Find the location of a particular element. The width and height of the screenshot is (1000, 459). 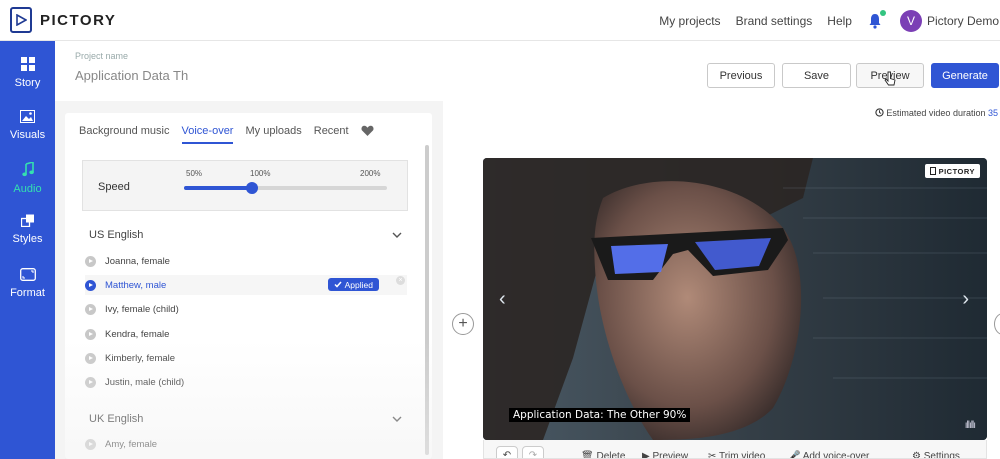

speed-slider-thumb is located at coordinates (251, 188).